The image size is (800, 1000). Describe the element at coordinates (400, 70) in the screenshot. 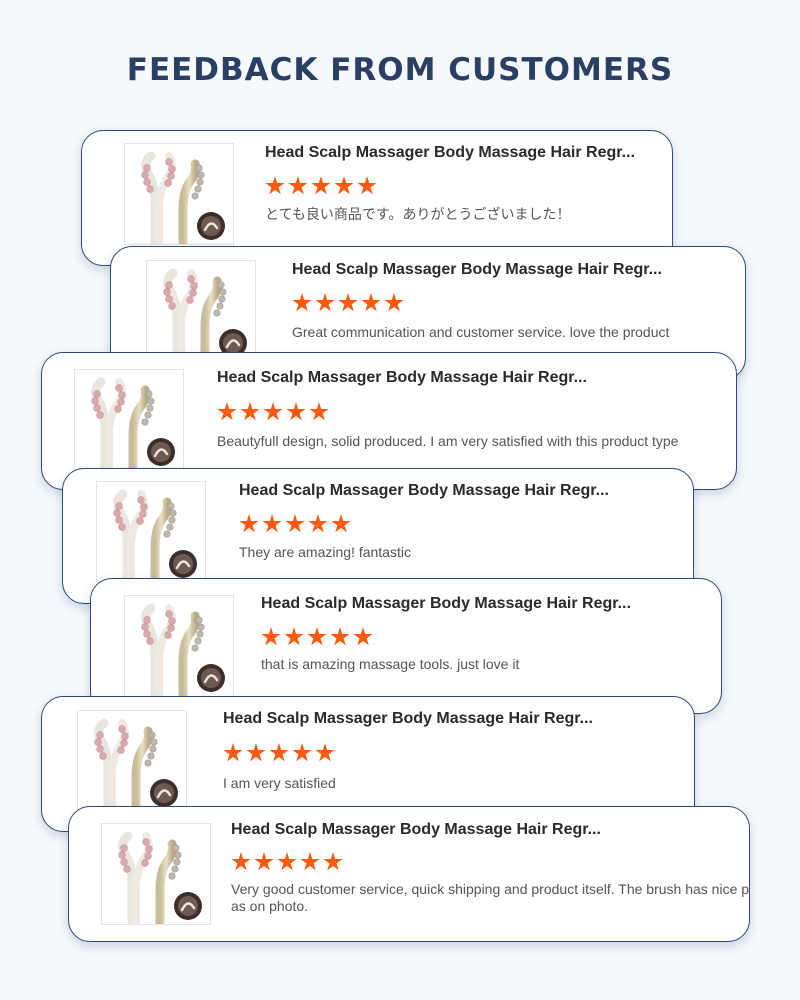

I see `page-title: FEEDBACK FROM CUSTOMERS` at that location.